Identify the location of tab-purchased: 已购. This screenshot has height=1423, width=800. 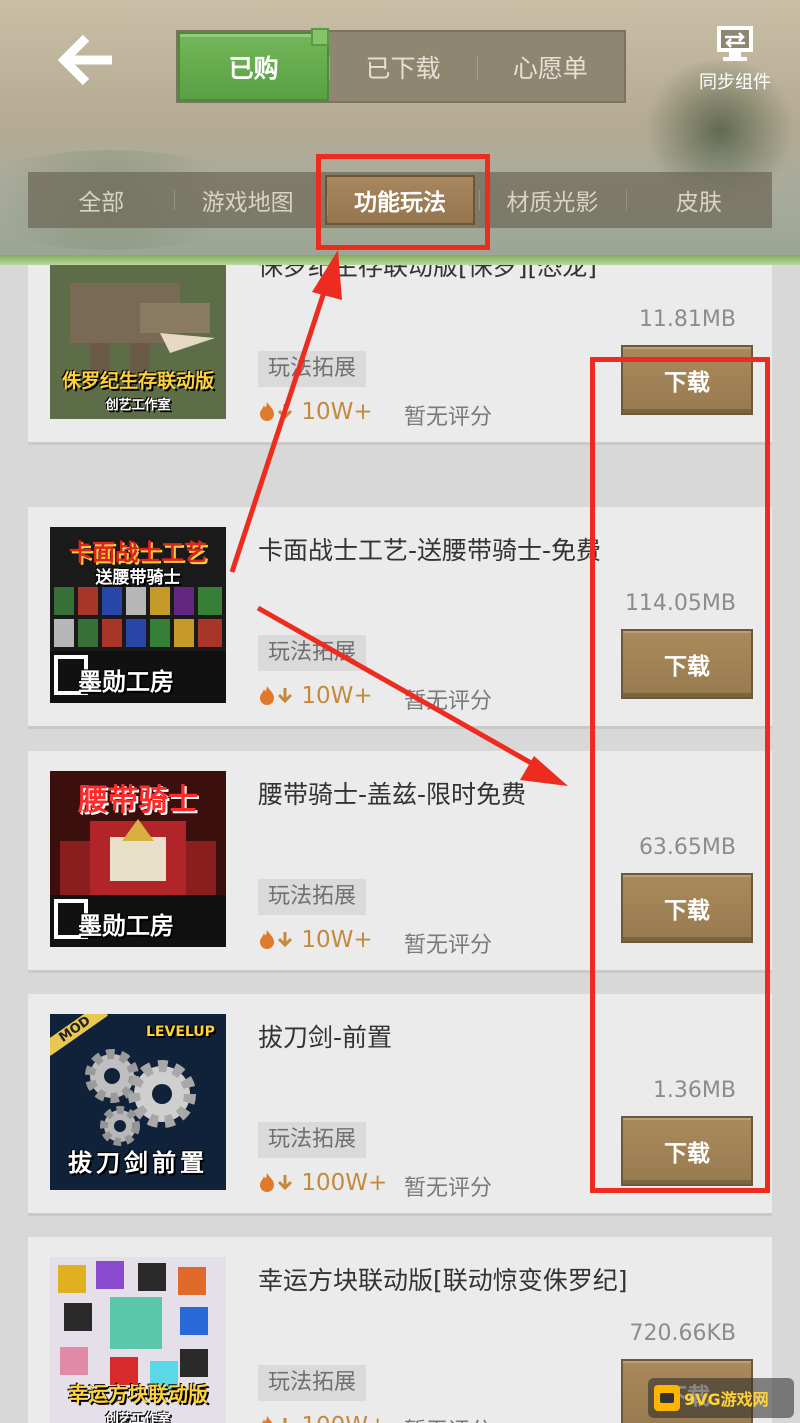
(254, 64).